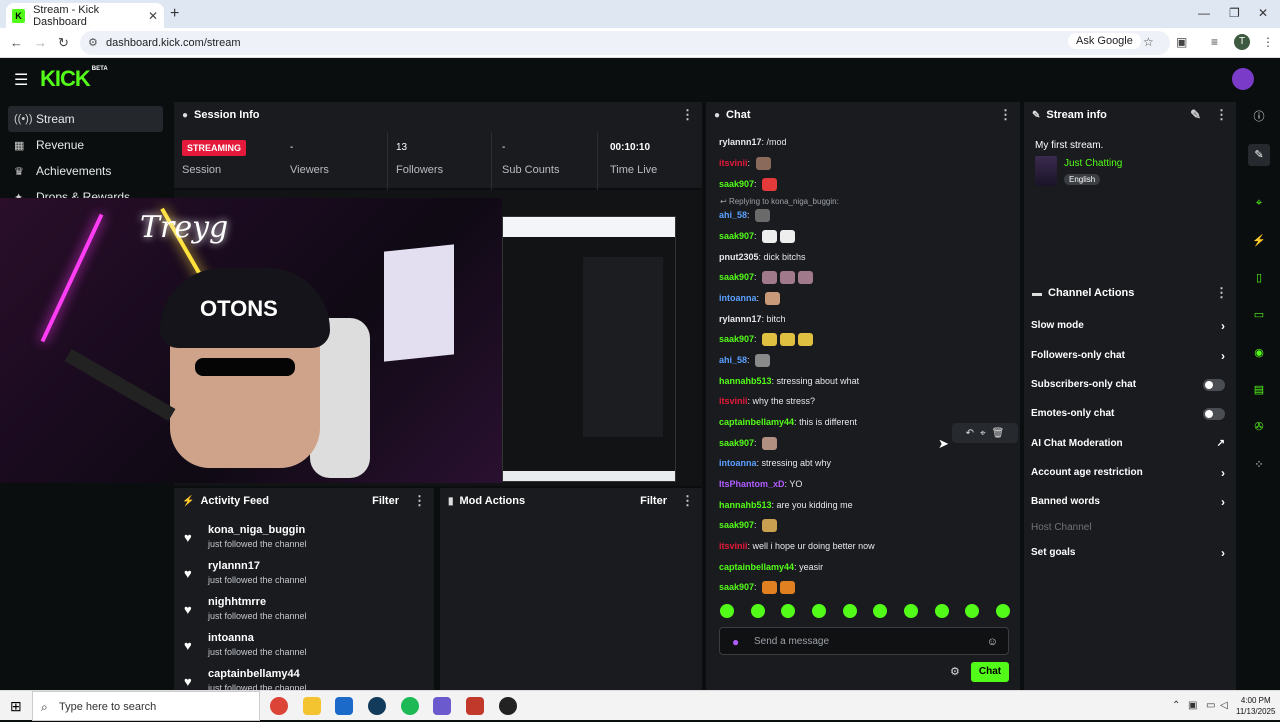  What do you see at coordinates (237, 602) in the screenshot?
I see `activity-username: nighhtmrre` at bounding box center [237, 602].